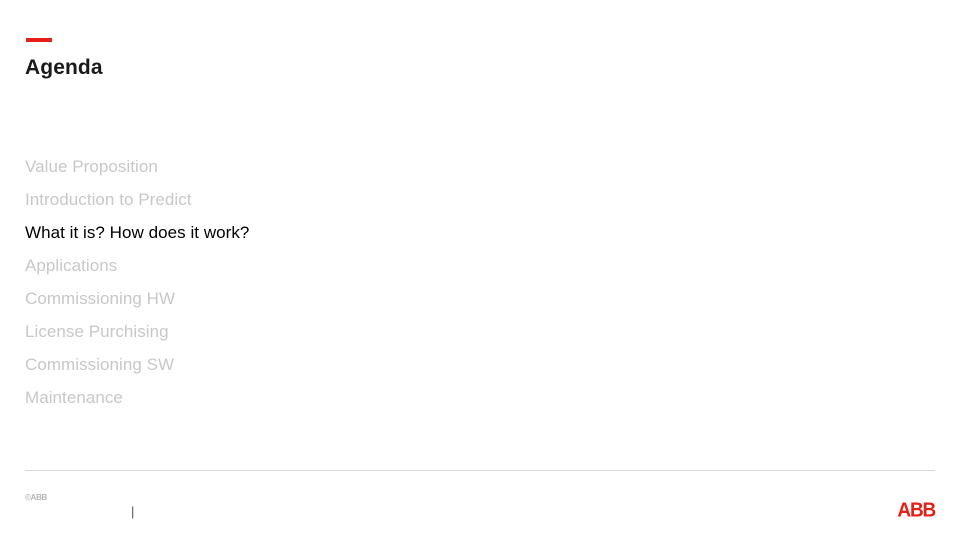 This screenshot has height=540, width=960. I want to click on list-item: Commissioning HW, so click(375, 298).